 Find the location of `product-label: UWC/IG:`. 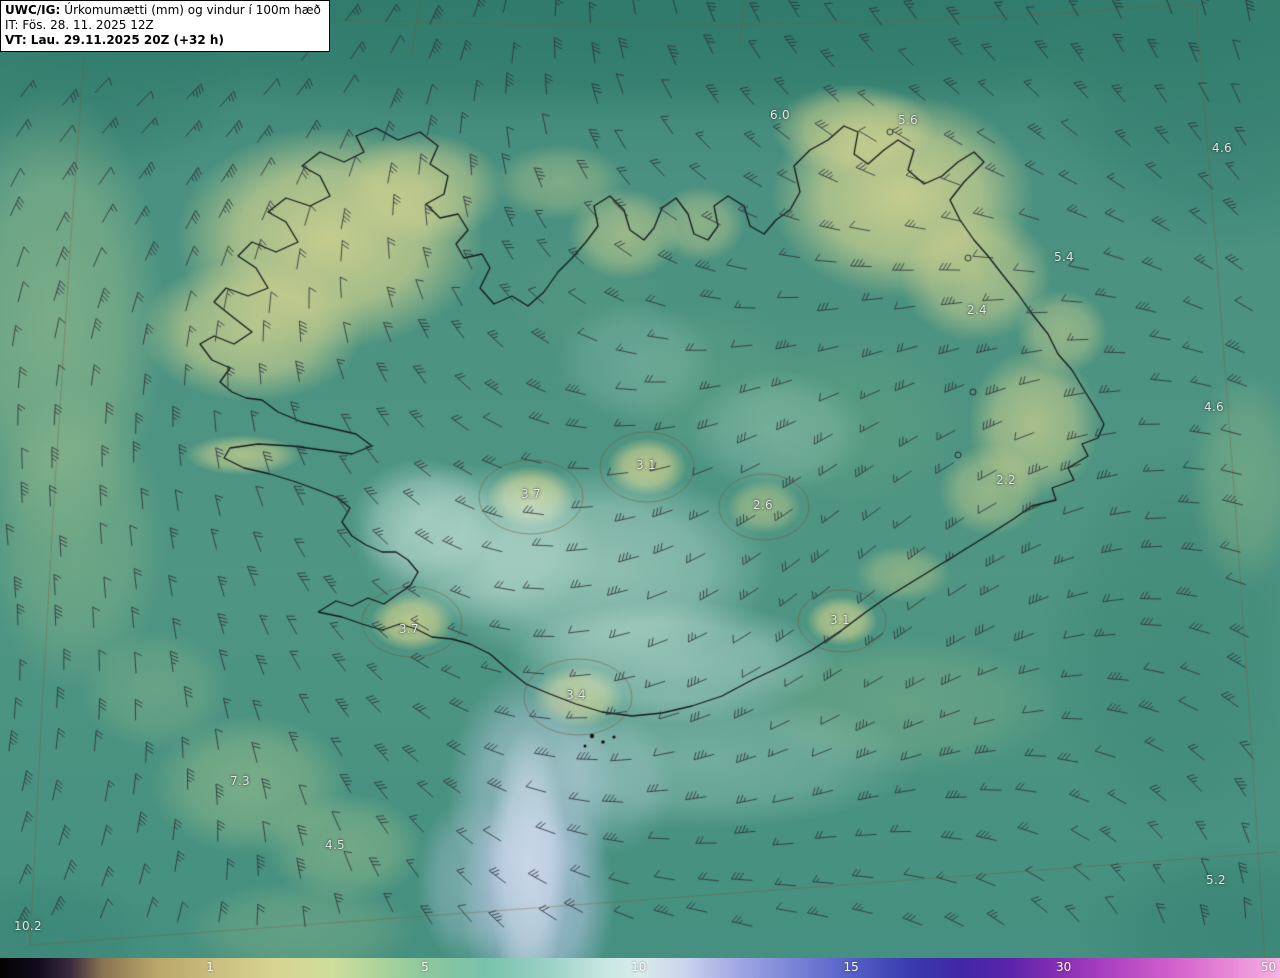

product-label: UWC/IG: is located at coordinates (33, 10).